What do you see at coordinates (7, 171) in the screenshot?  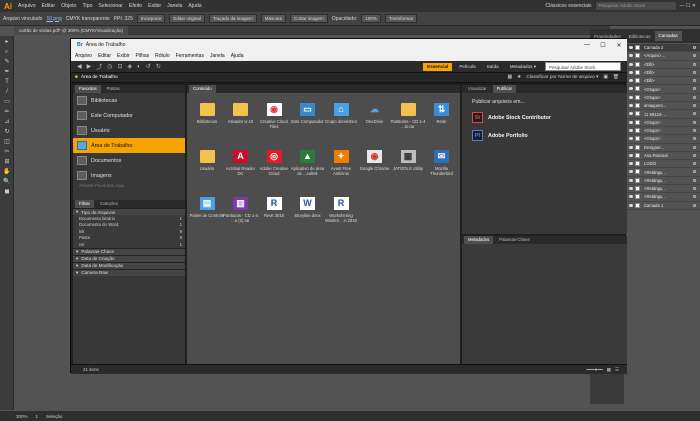 I see `tool-13-icon: ✋` at bounding box center [7, 171].